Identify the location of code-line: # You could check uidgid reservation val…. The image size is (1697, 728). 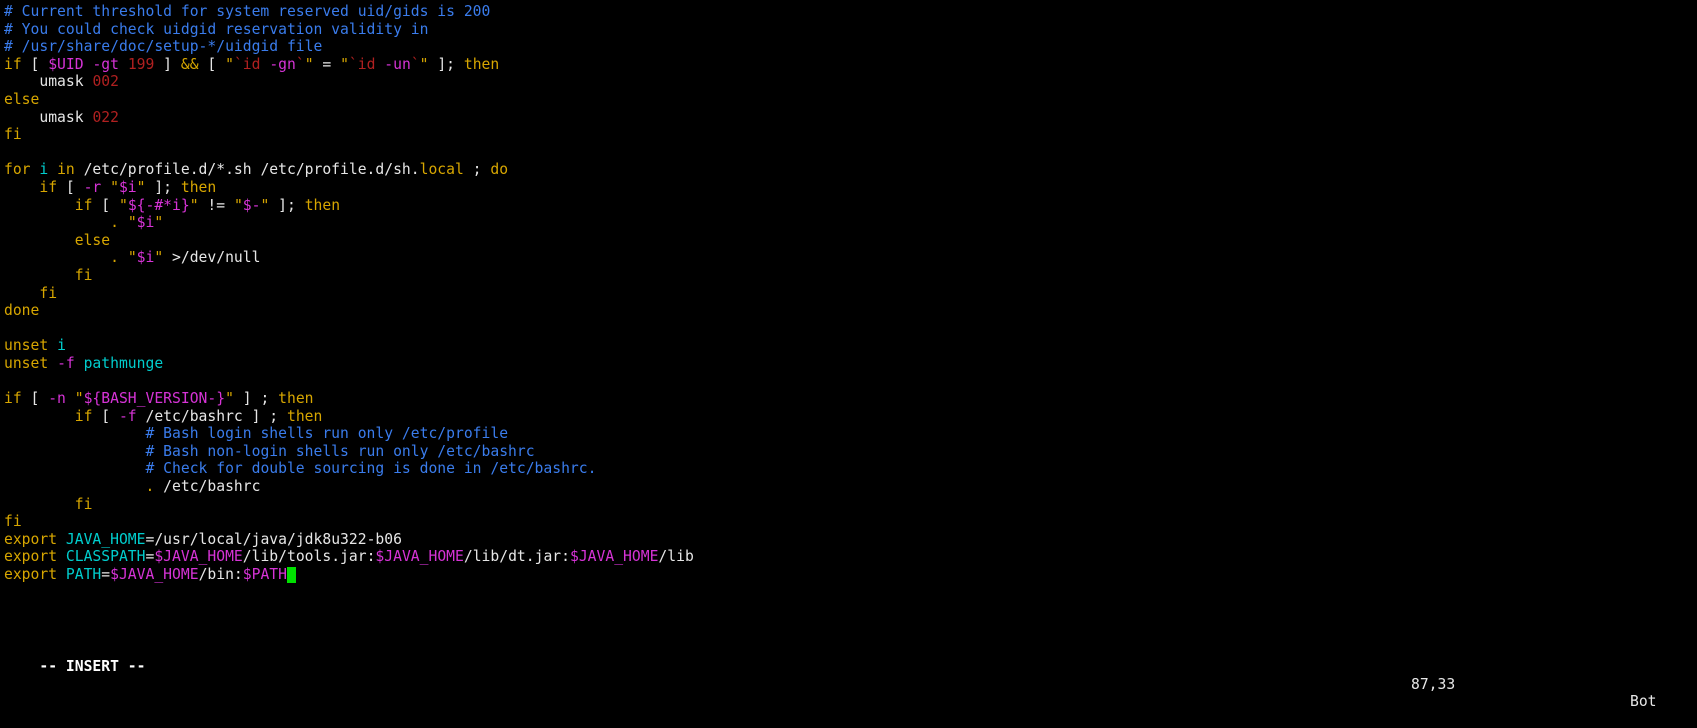
(850, 30).